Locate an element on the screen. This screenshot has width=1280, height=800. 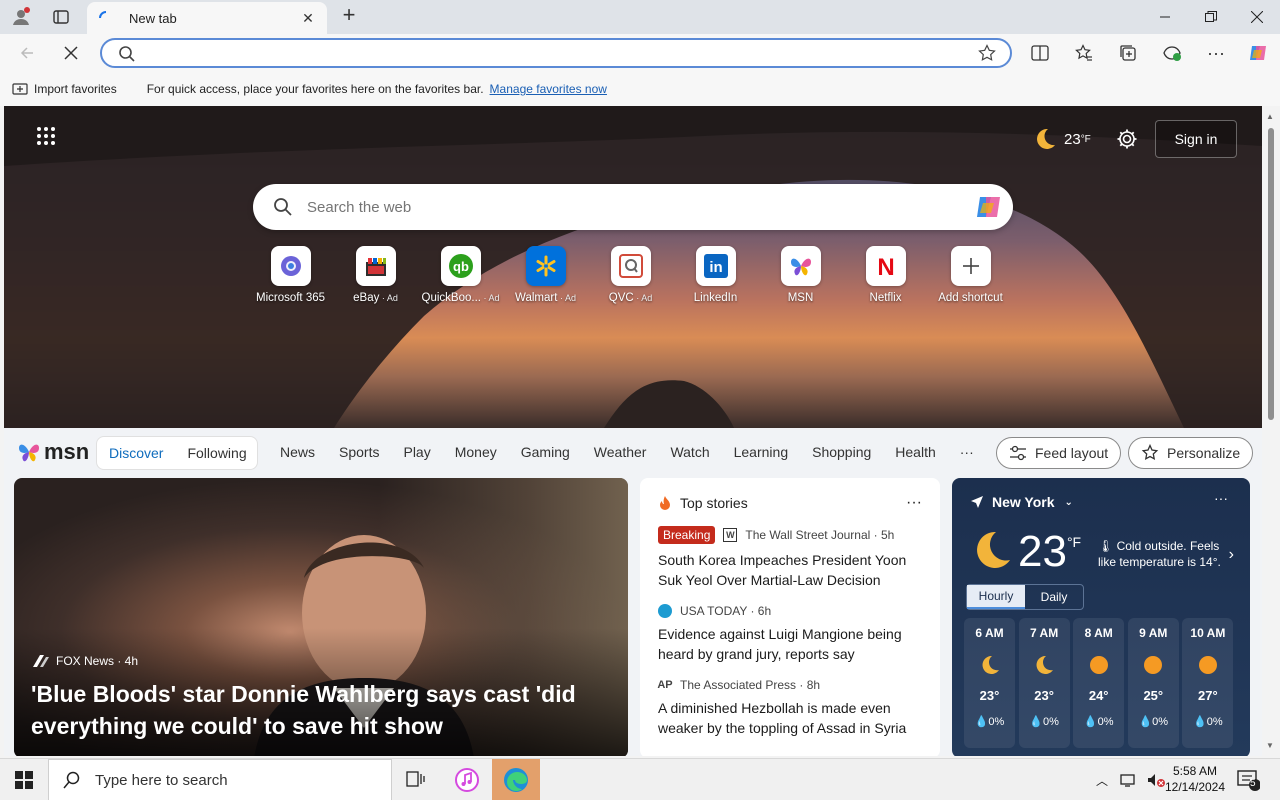
shortcut-microsoft-365: Microsoft 365 is located at coordinates (290, 275).